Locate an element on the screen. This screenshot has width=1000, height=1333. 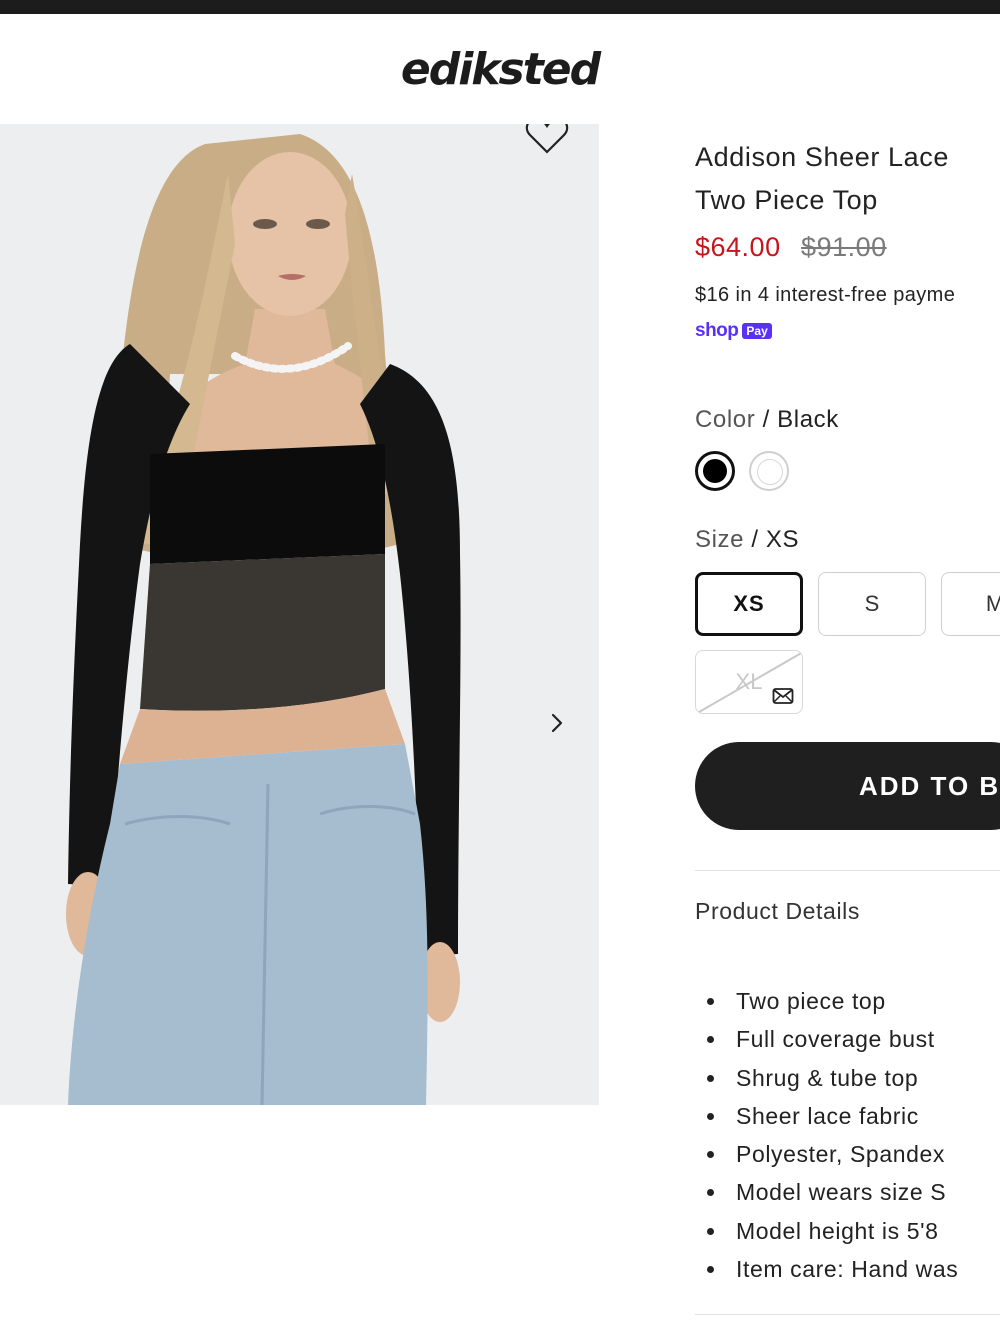
compare-at-price: $91.00 is located at coordinates (844, 247).